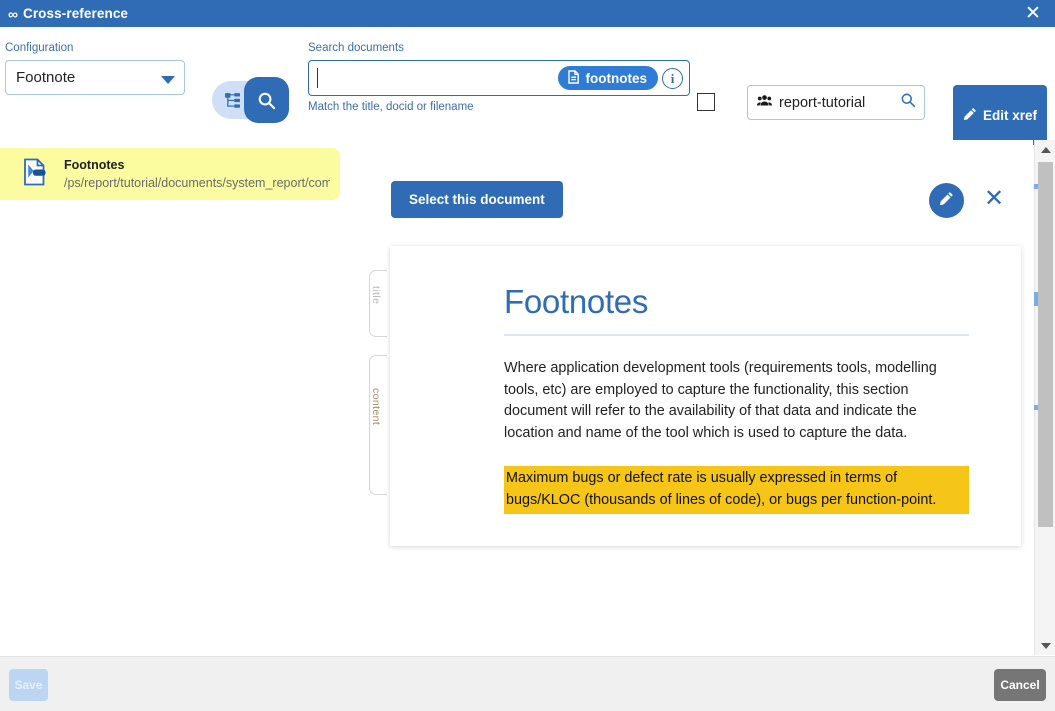 The height and width of the screenshot is (711, 1055). I want to click on scroll-down-button, so click(1045, 645).